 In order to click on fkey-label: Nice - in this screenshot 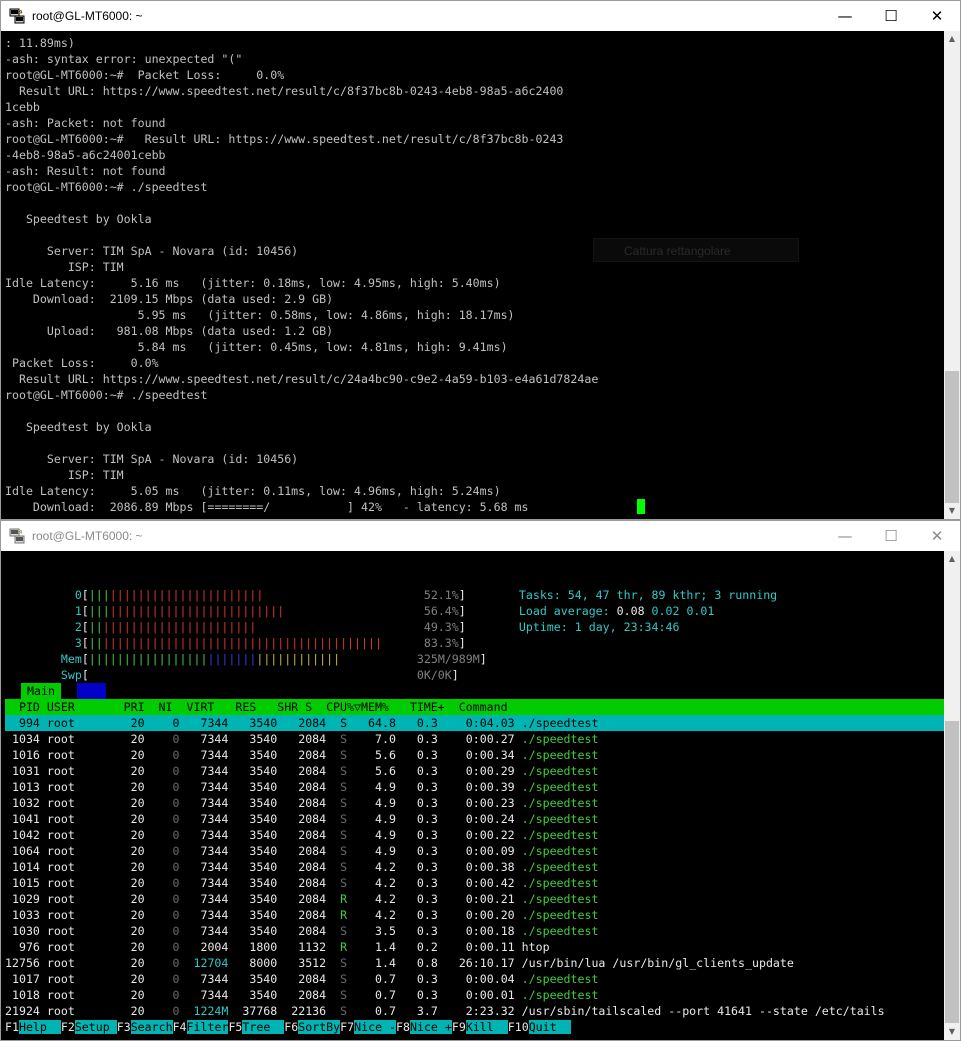, I will do `click(375, 1027)`.